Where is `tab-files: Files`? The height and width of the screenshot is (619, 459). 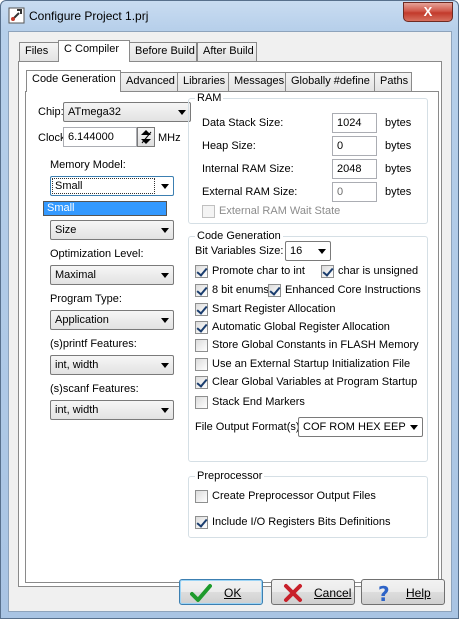
tab-files: Files is located at coordinates (39, 51).